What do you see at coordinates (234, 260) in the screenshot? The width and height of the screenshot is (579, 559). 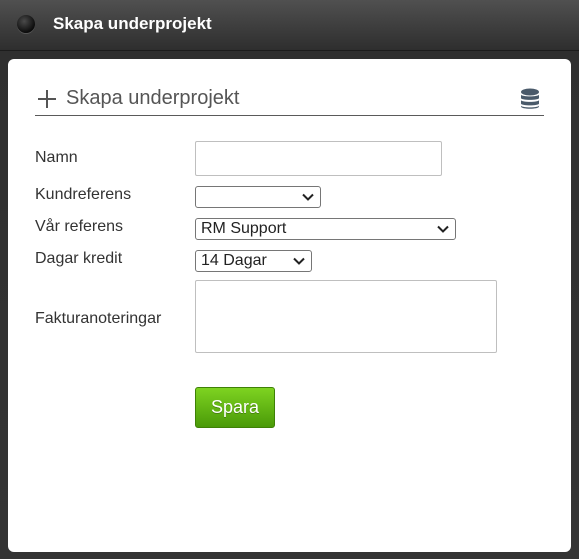 I see `credit-days-value: 14 Dagar` at bounding box center [234, 260].